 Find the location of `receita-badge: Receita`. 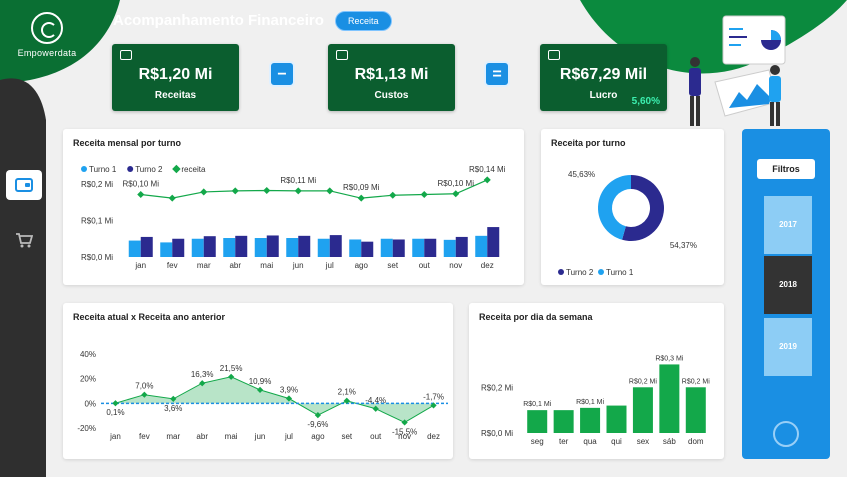

receita-badge: Receita is located at coordinates (363, 21).